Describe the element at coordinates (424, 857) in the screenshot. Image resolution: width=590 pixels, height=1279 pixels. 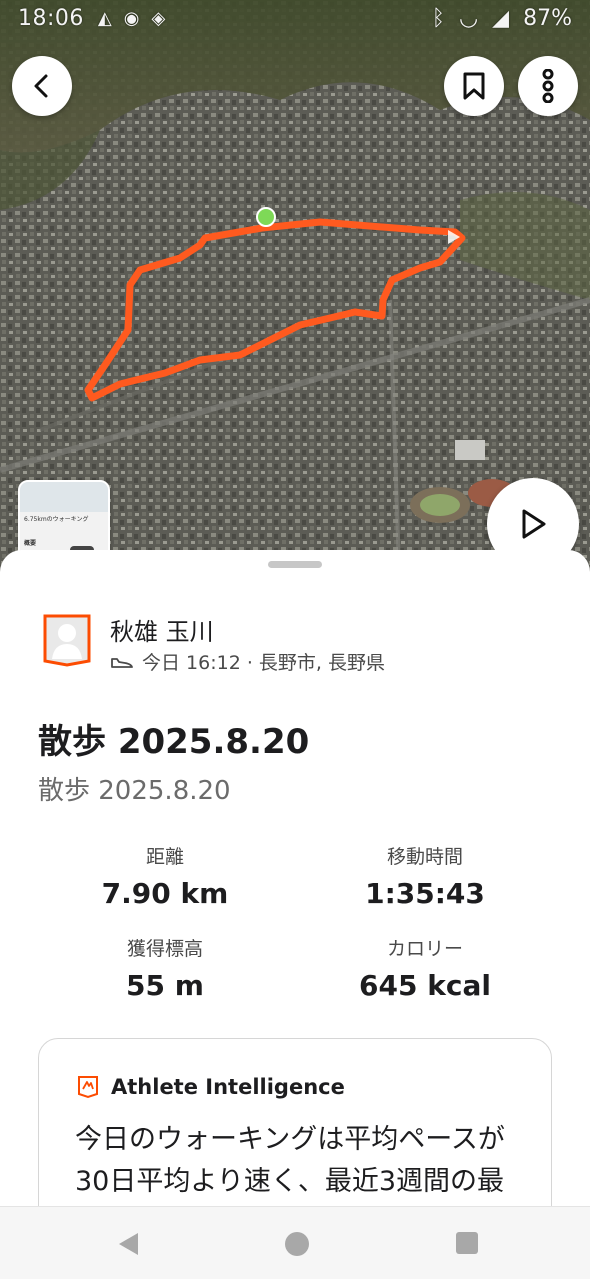
I see `stat-label: 移動時間` at that location.